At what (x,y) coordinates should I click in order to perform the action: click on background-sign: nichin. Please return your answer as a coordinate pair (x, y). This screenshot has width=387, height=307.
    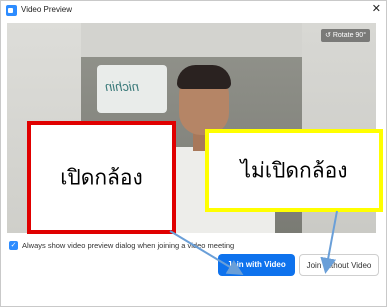
    Looking at the image, I should click on (132, 89).